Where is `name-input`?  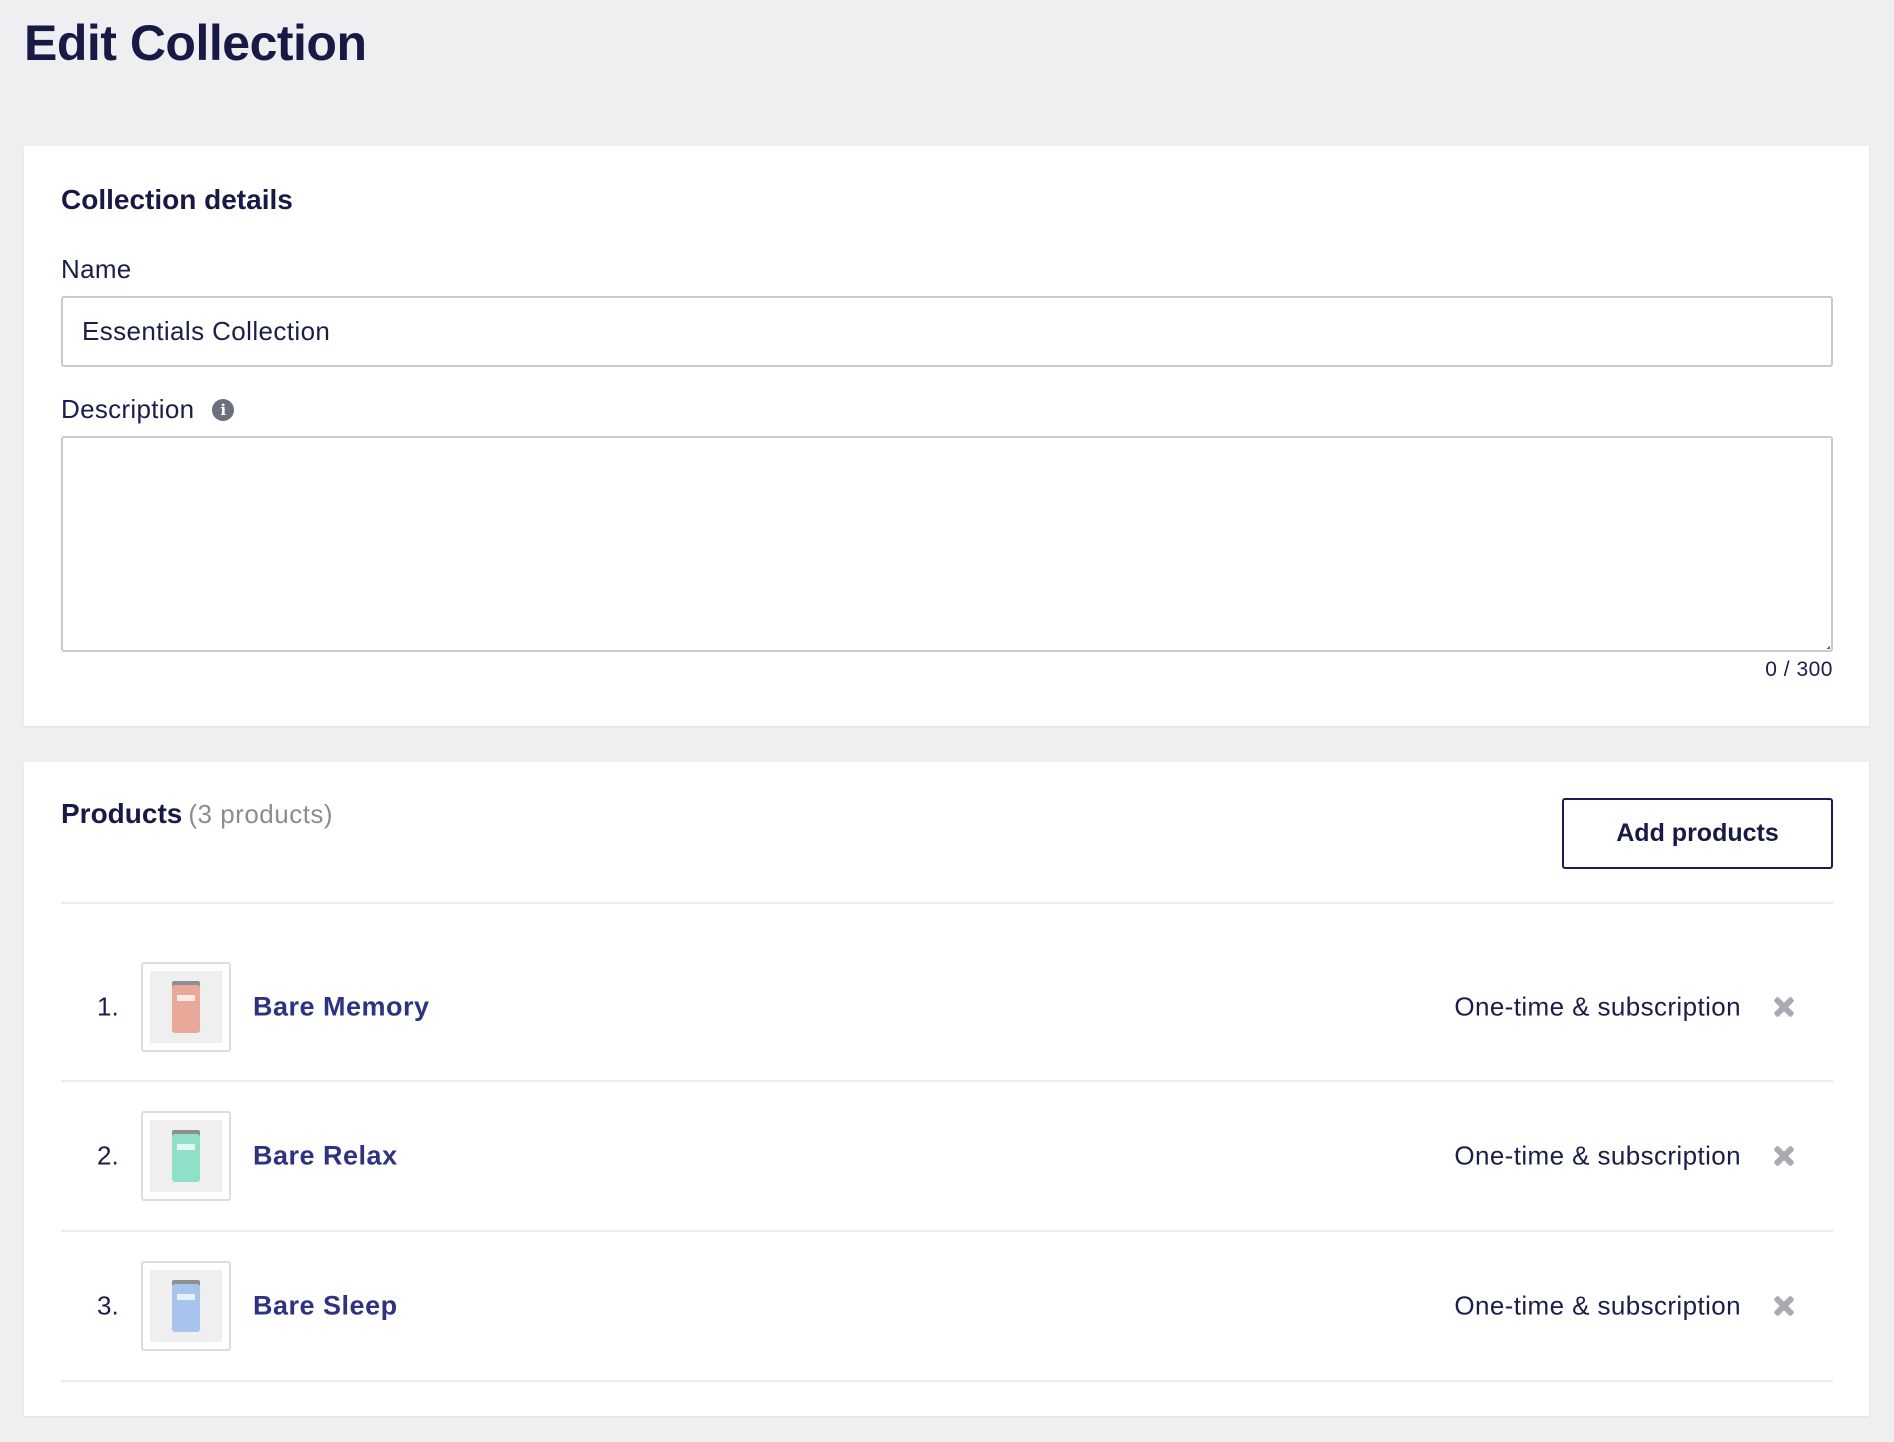
name-input is located at coordinates (947, 331).